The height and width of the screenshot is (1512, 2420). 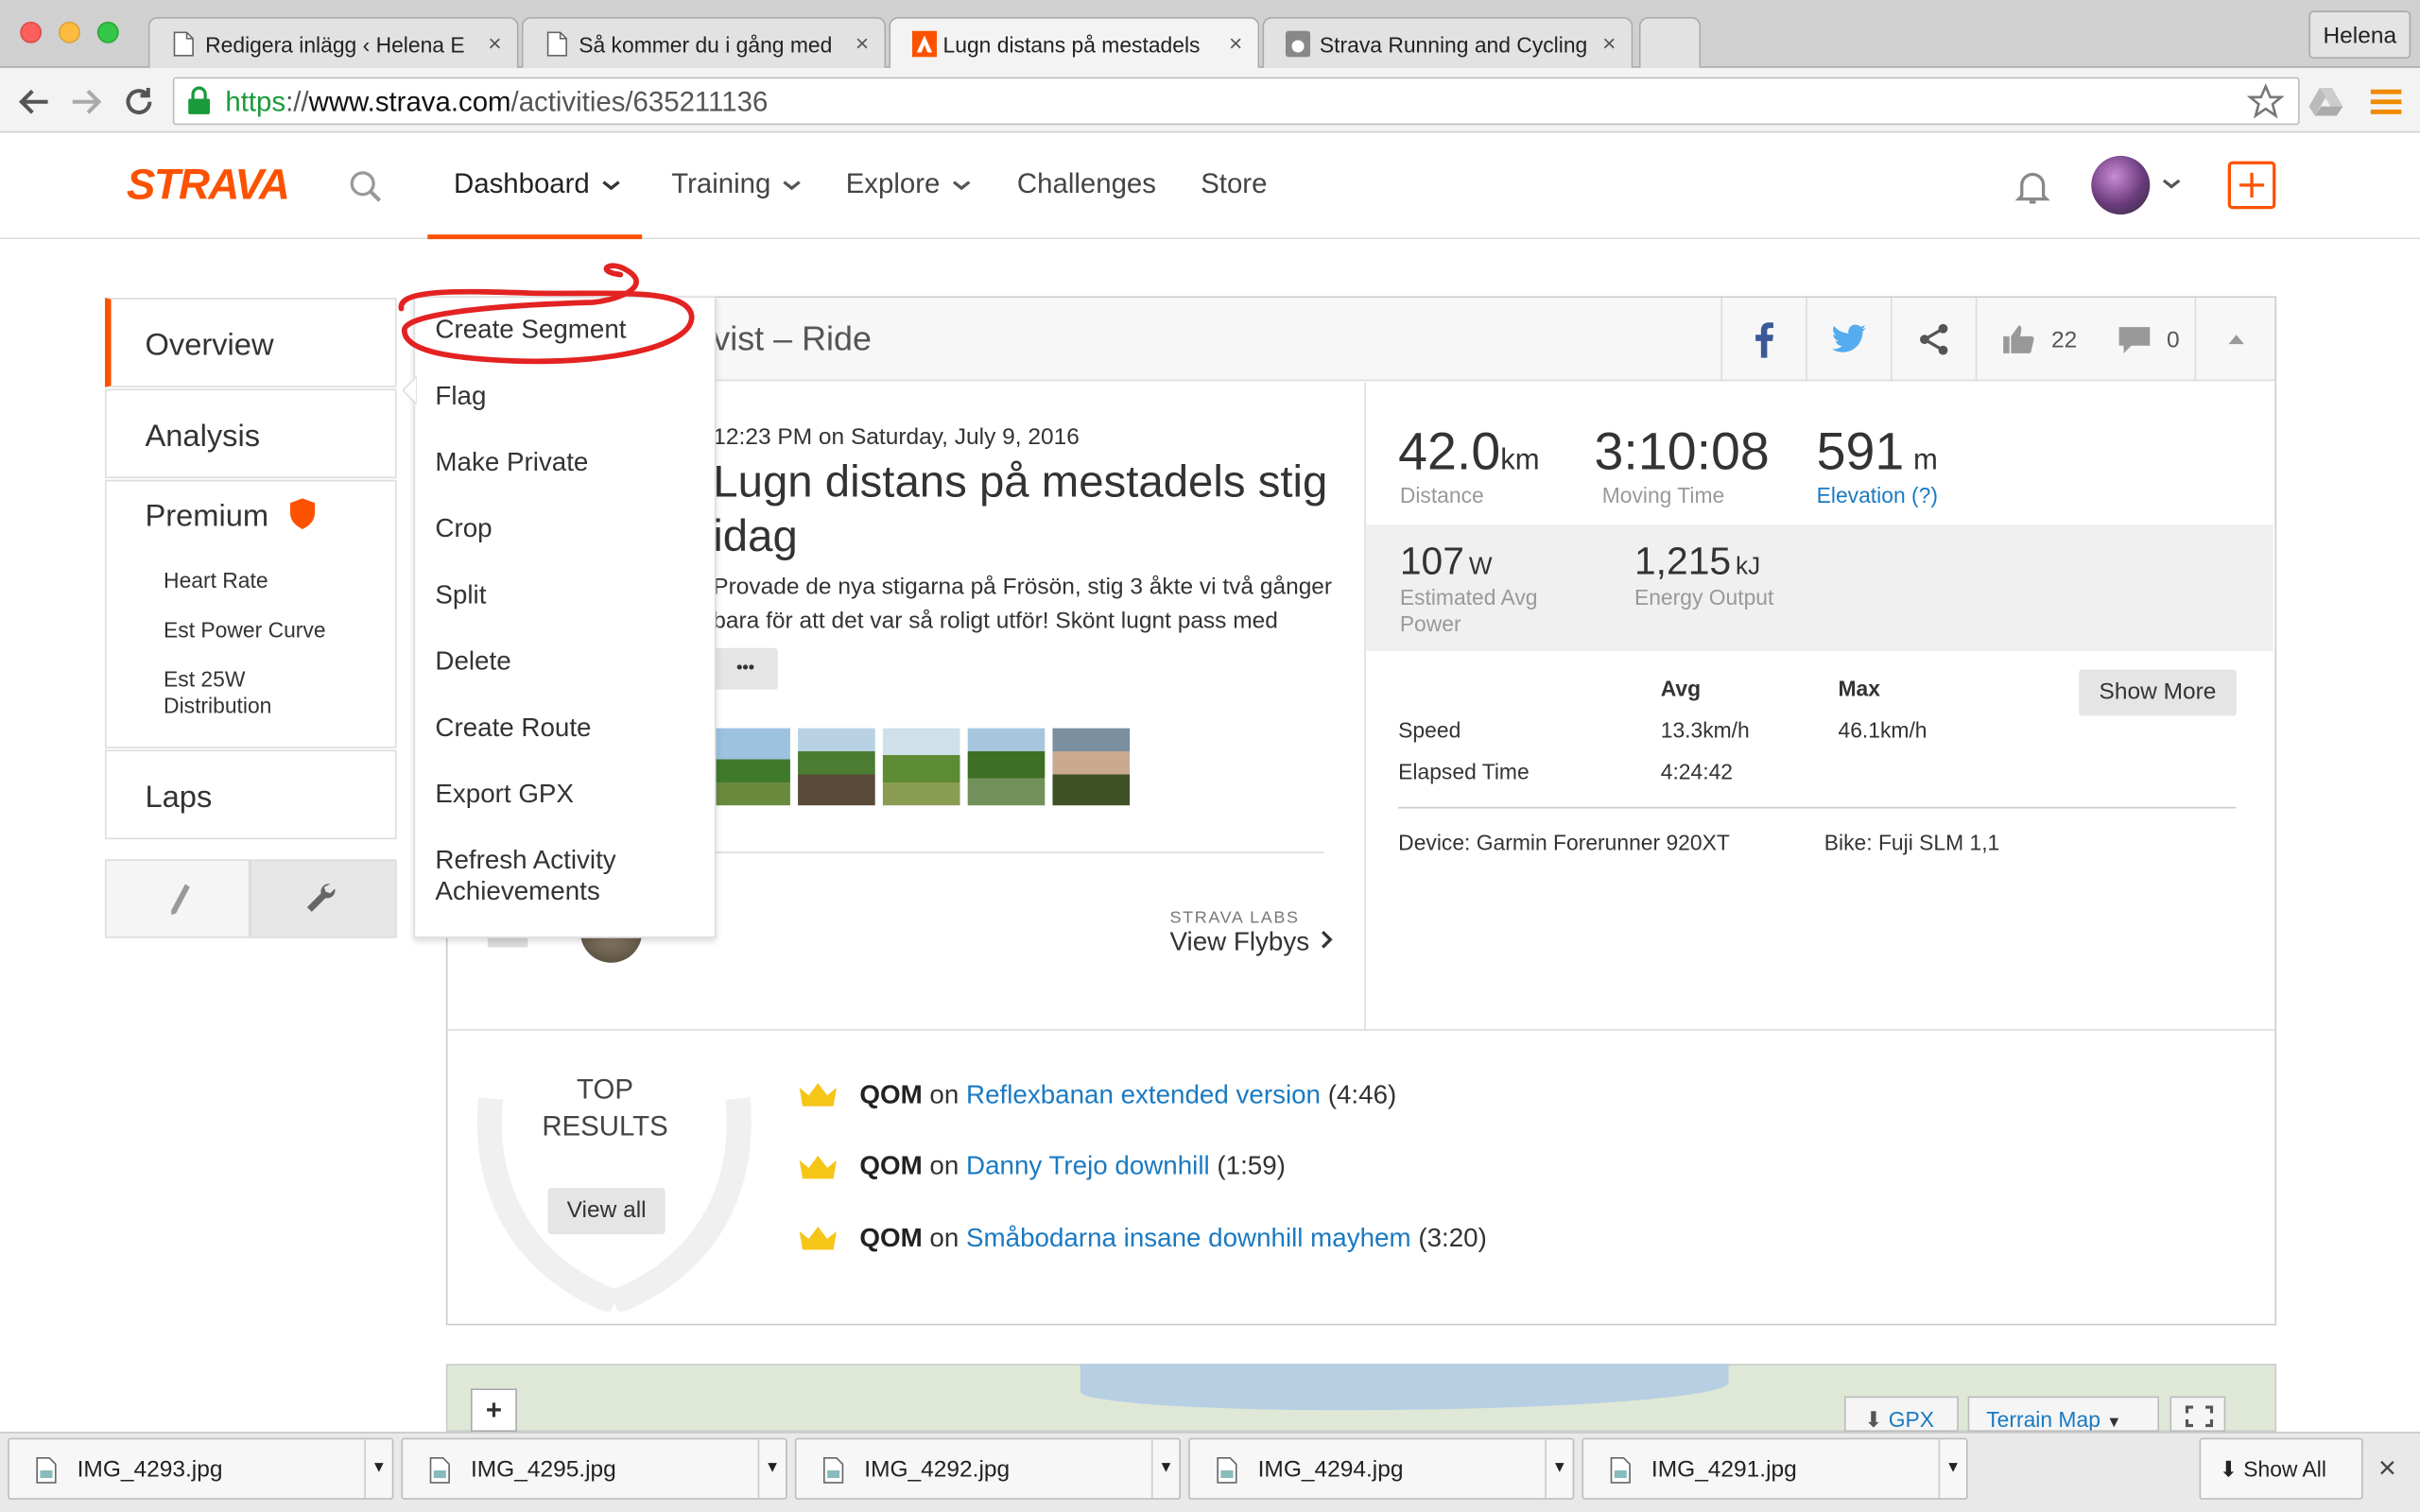 I want to click on menu-item-create-route: Create Route, so click(x=513, y=728).